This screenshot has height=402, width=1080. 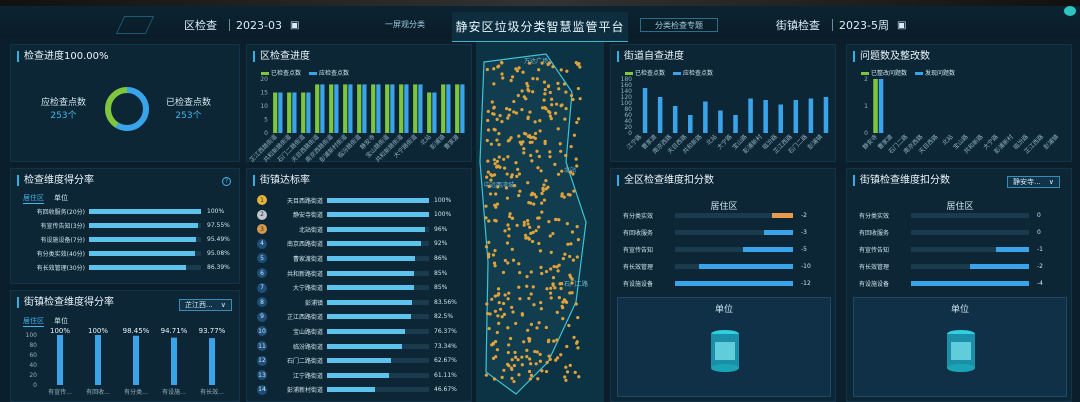 I want to click on deduct-track, so click(x=970, y=215).